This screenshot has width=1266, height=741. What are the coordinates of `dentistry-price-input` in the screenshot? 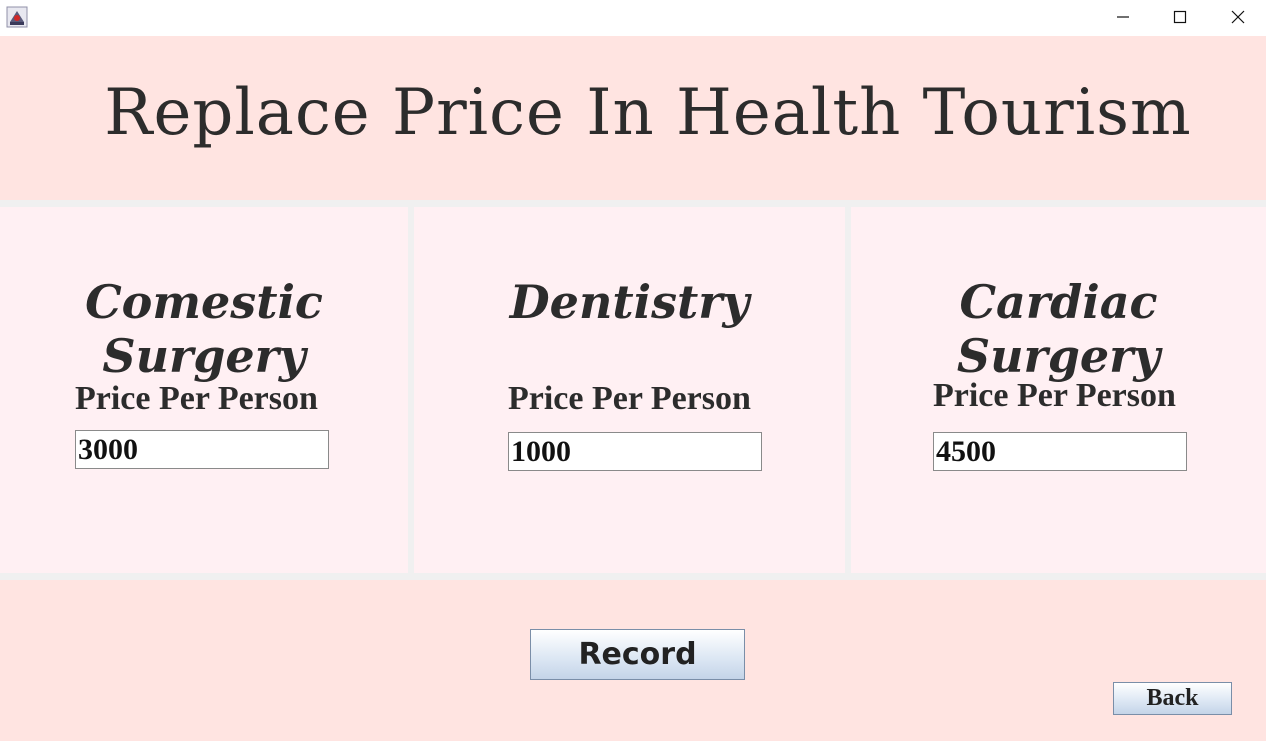 It's located at (635, 451).